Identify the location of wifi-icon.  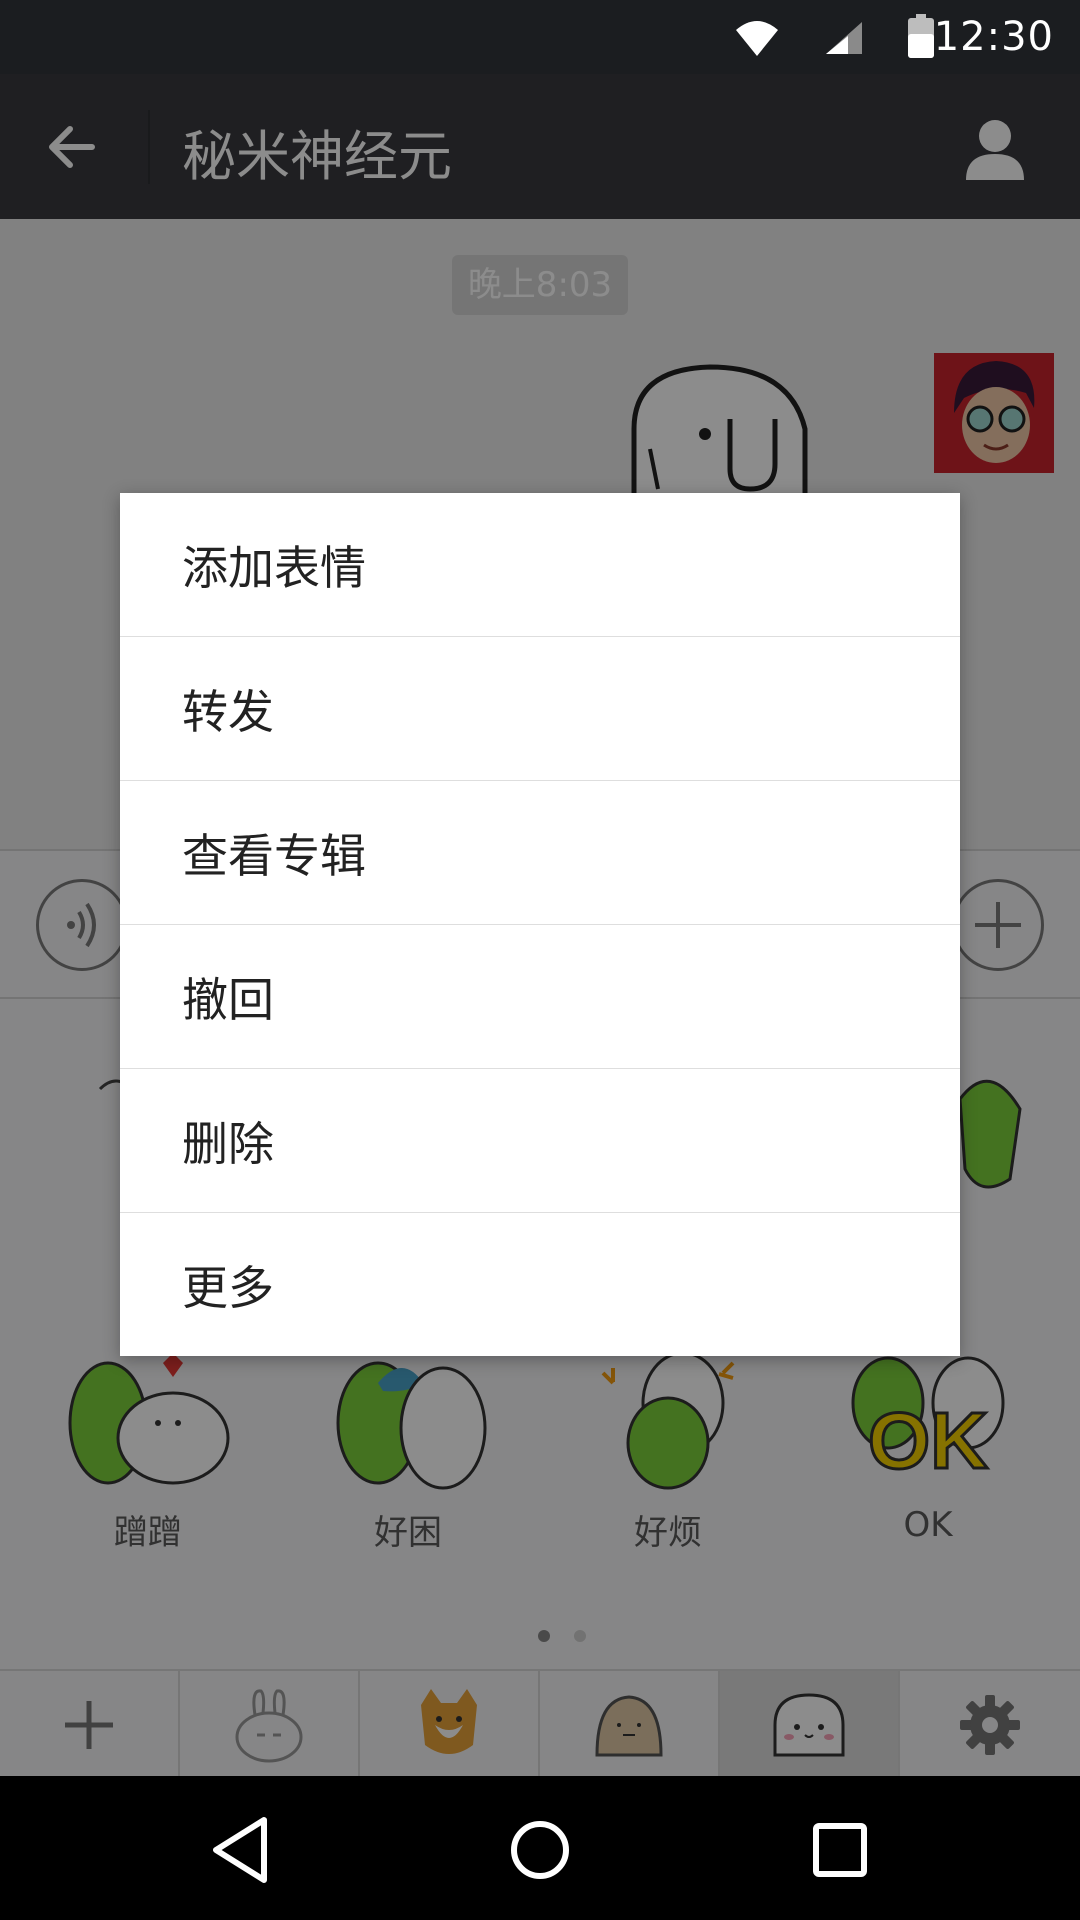
(757, 38).